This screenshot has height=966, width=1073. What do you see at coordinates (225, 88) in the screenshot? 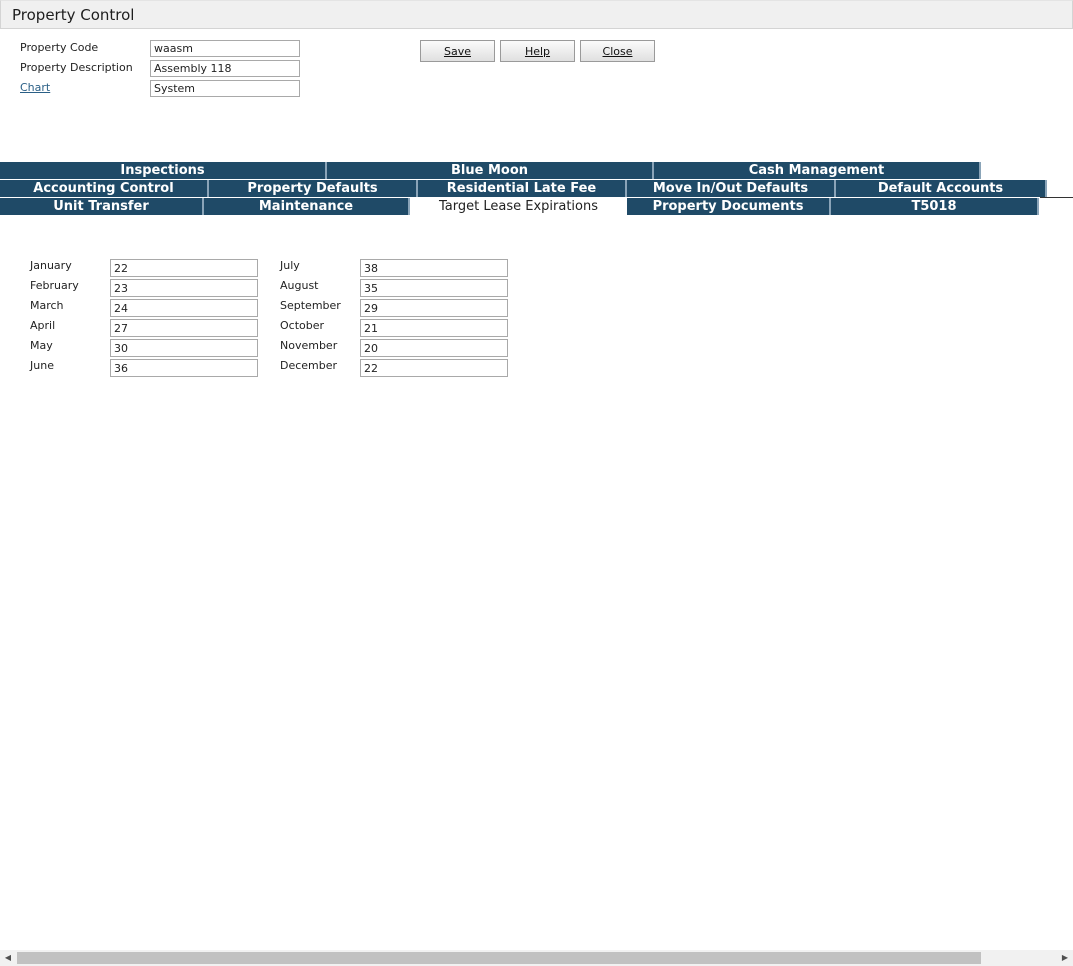
I see `chart-field` at bounding box center [225, 88].